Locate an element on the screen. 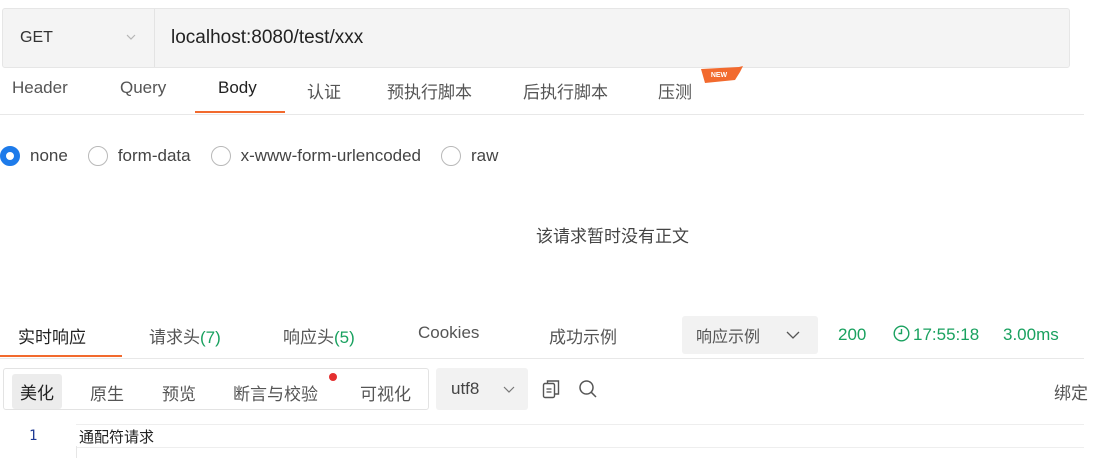 This screenshot has width=1097, height=458. response-example-select: 响应示例 is located at coordinates (750, 335).